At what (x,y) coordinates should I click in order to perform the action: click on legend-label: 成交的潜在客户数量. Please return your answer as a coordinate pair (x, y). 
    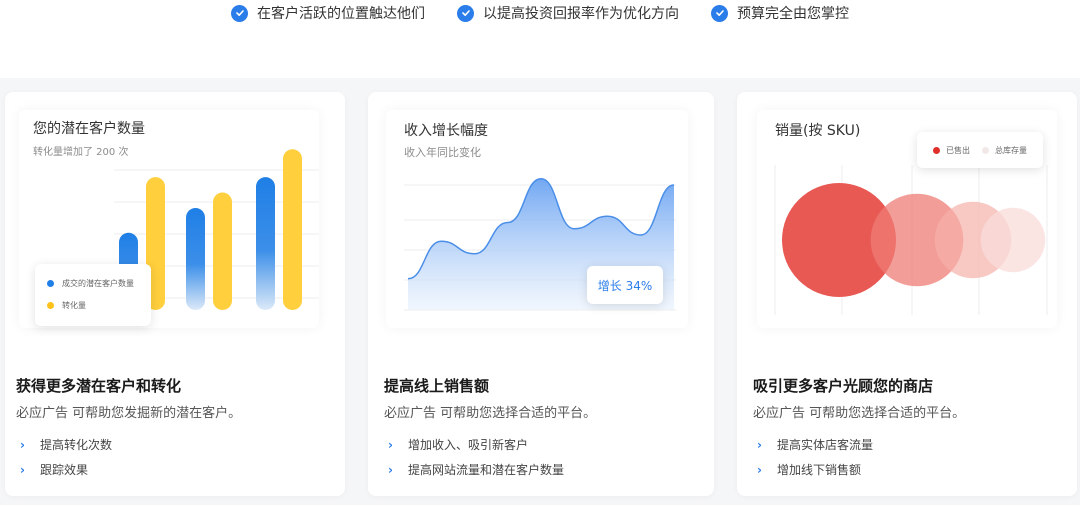
    Looking at the image, I should click on (98, 283).